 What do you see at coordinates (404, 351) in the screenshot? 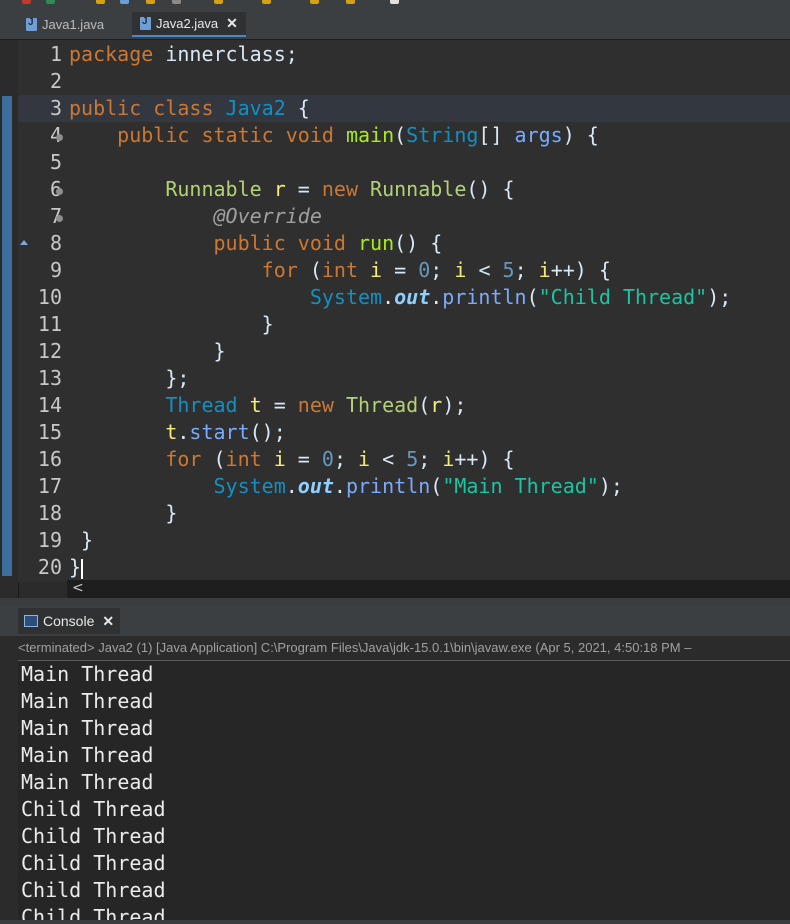
I see `code-line: 12 }` at bounding box center [404, 351].